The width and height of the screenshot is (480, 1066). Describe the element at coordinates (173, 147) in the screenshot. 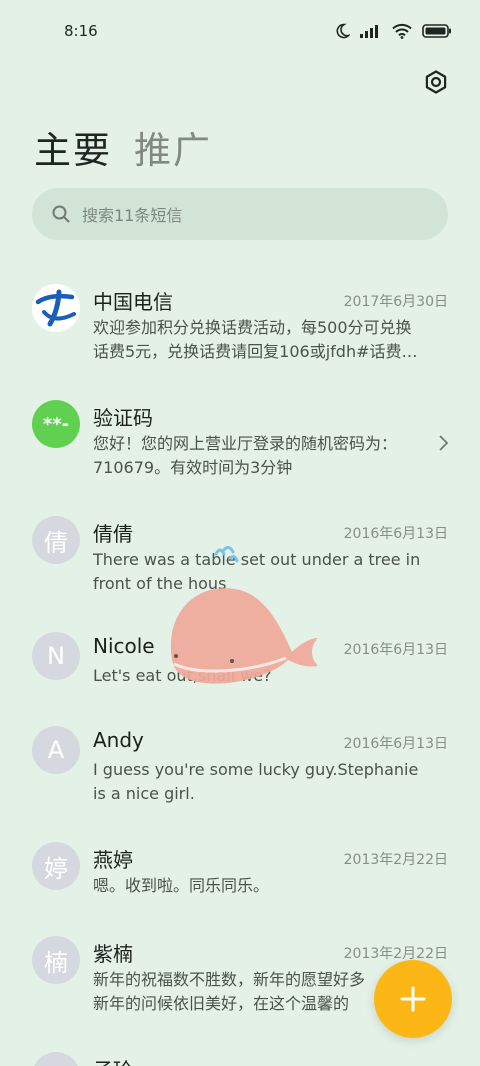

I see `tab-promotions: 推广` at that location.